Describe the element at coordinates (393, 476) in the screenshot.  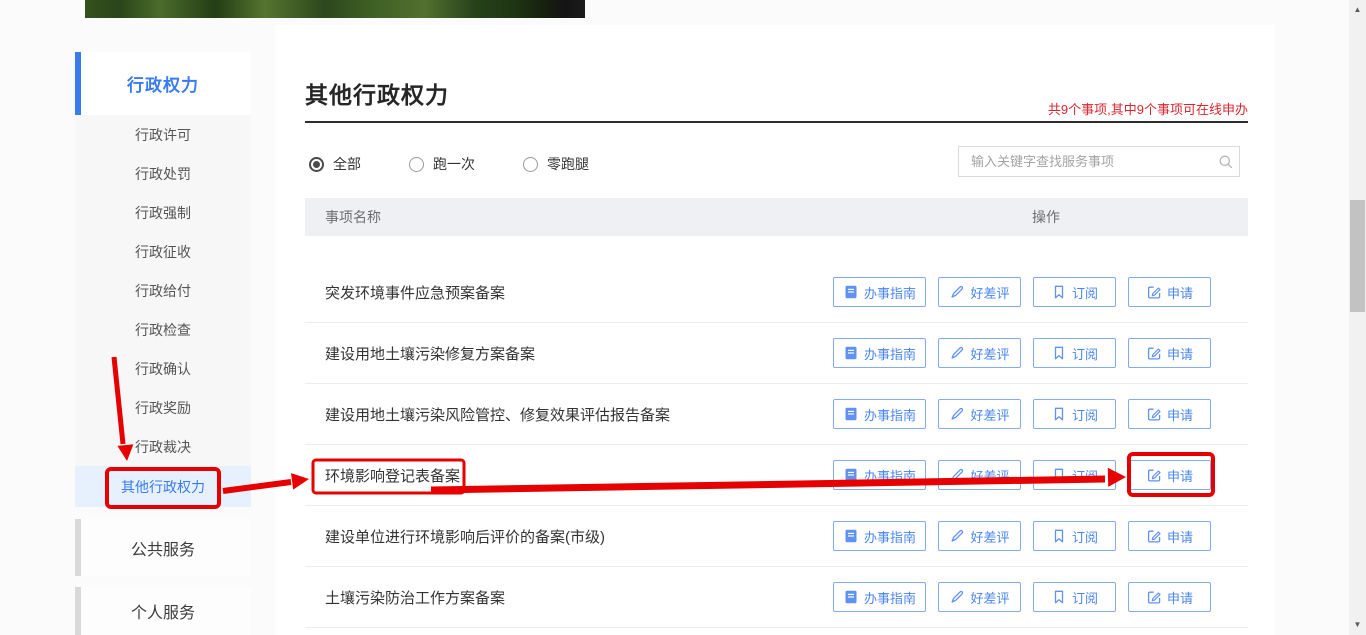
I see `item-name: 环境影响登记表备案` at that location.